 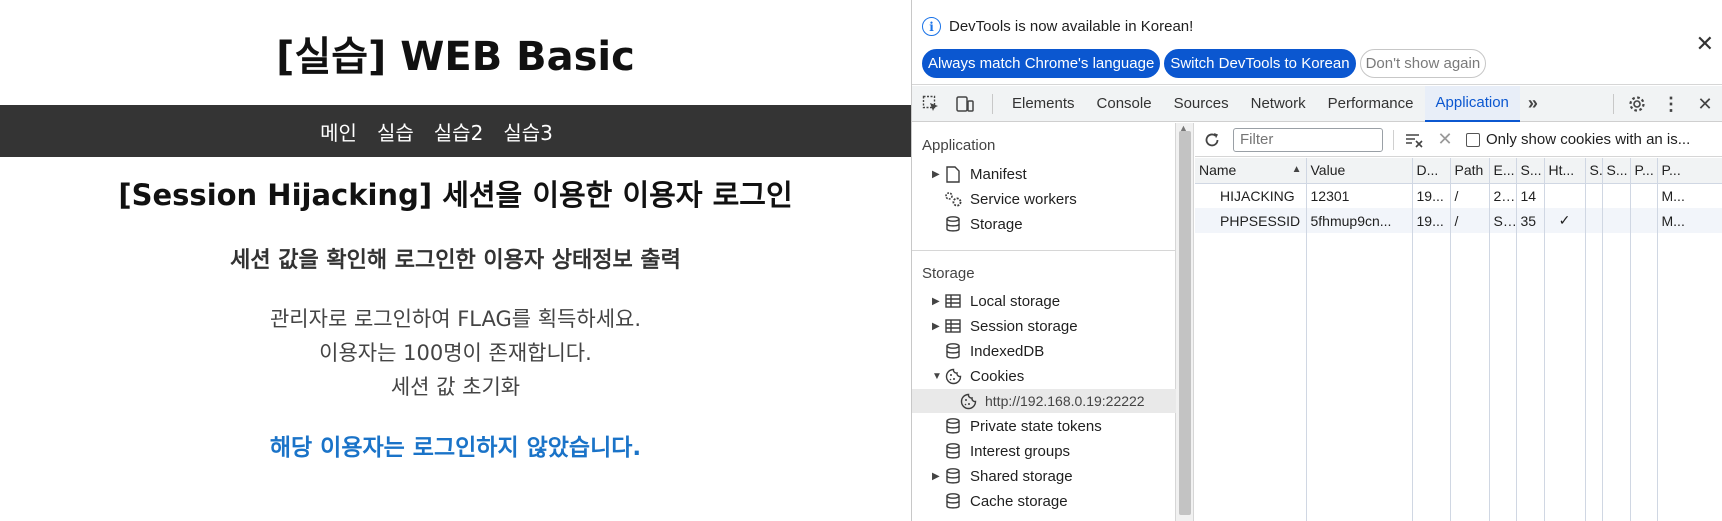 What do you see at coordinates (1041, 63) in the screenshot?
I see `always-match-language-button: Always match Chrome's language` at bounding box center [1041, 63].